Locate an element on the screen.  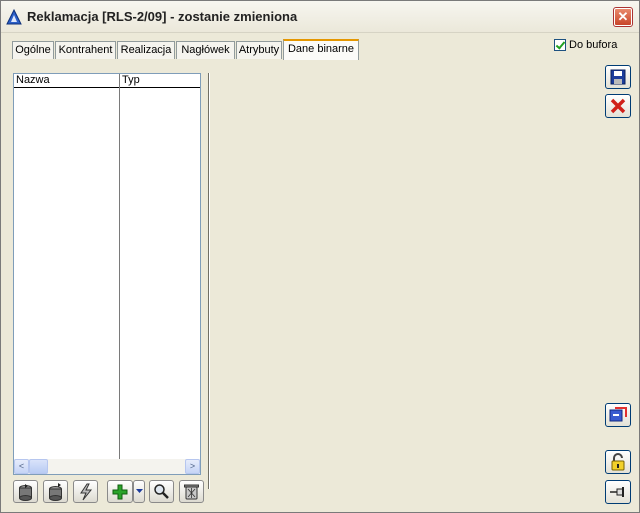
tab-dane-binarne: Dane binarne is located at coordinates (321, 49).